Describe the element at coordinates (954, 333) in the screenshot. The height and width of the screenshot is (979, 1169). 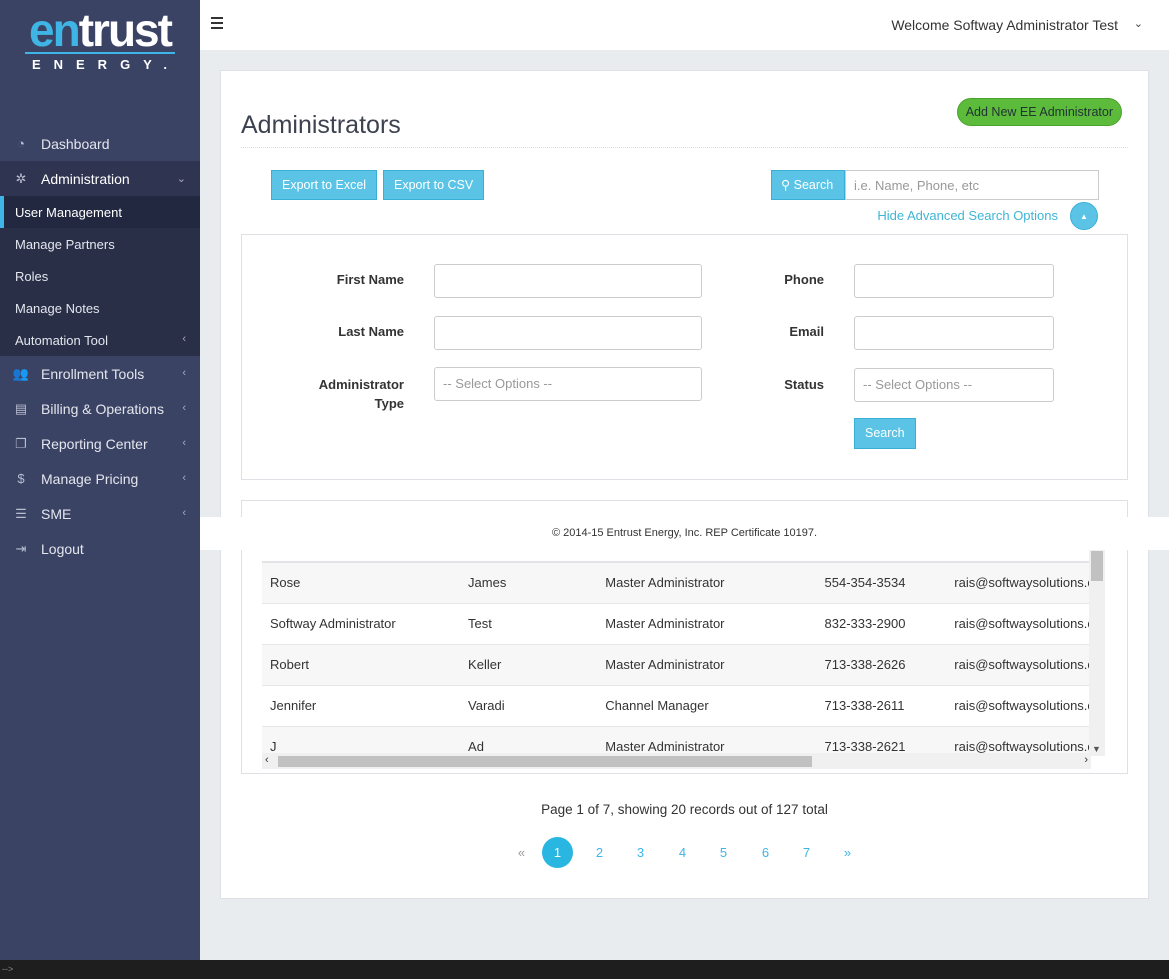
I see `email-input` at that location.